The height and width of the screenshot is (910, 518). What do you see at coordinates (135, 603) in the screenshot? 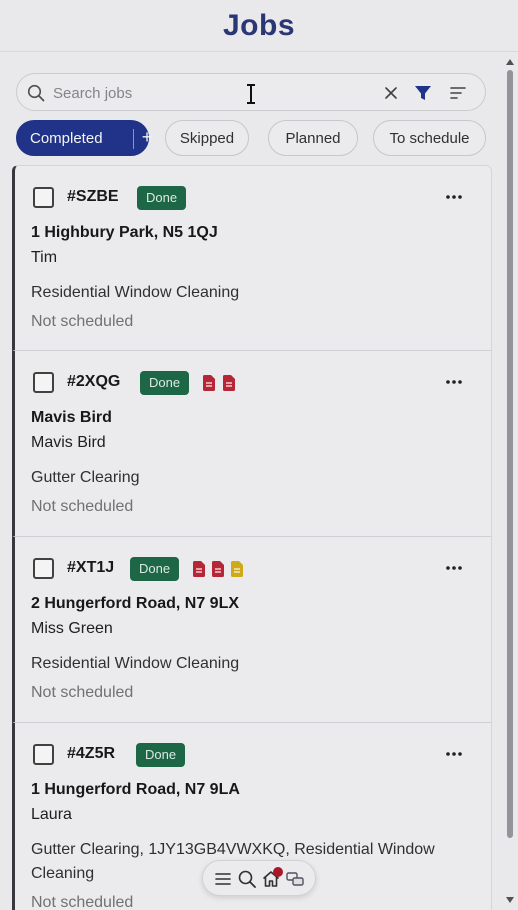
I see `job-address: 2 Hungerford Road, N7 9LX` at bounding box center [135, 603].